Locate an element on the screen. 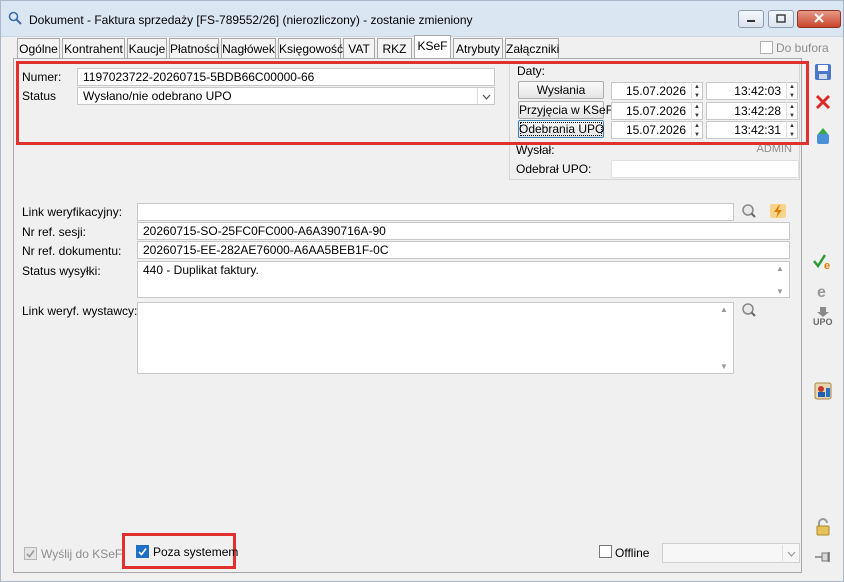 Image resolution: width=844 pixels, height=582 pixels. tab-kontrahent: Kontrahent is located at coordinates (93, 48).